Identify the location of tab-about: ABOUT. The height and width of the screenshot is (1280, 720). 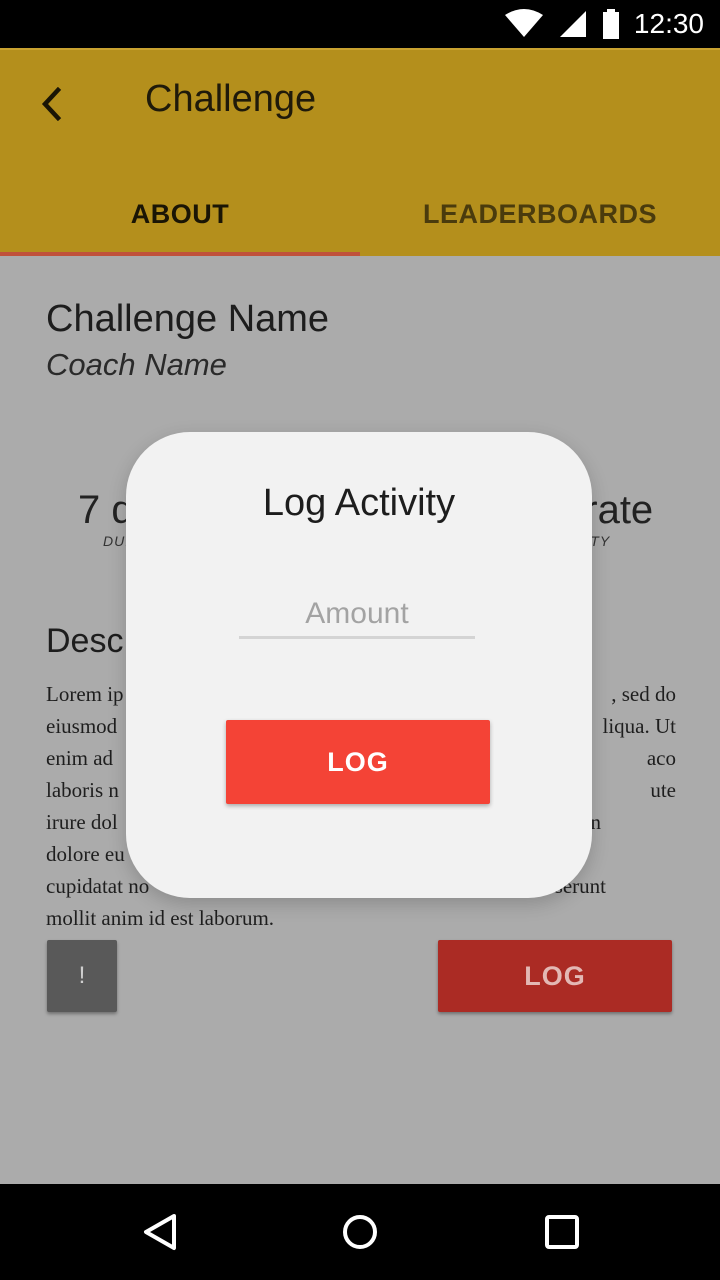
(180, 214).